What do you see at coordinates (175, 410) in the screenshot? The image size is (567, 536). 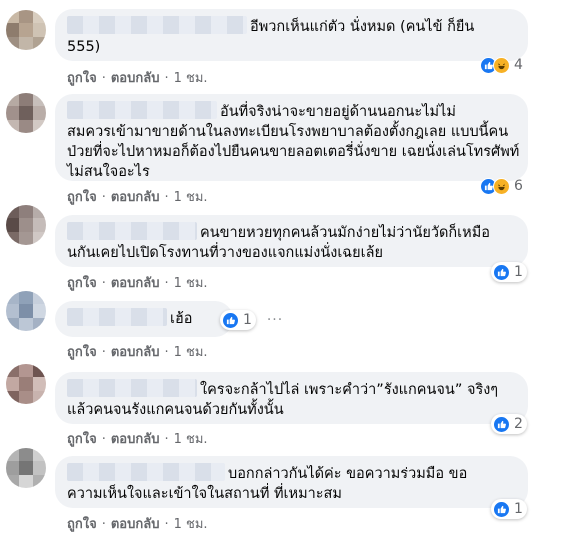 I see `comment-text-continued: แล้วคนจนรังแกคนจนด้วยกันทั้งนั้น` at bounding box center [175, 410].